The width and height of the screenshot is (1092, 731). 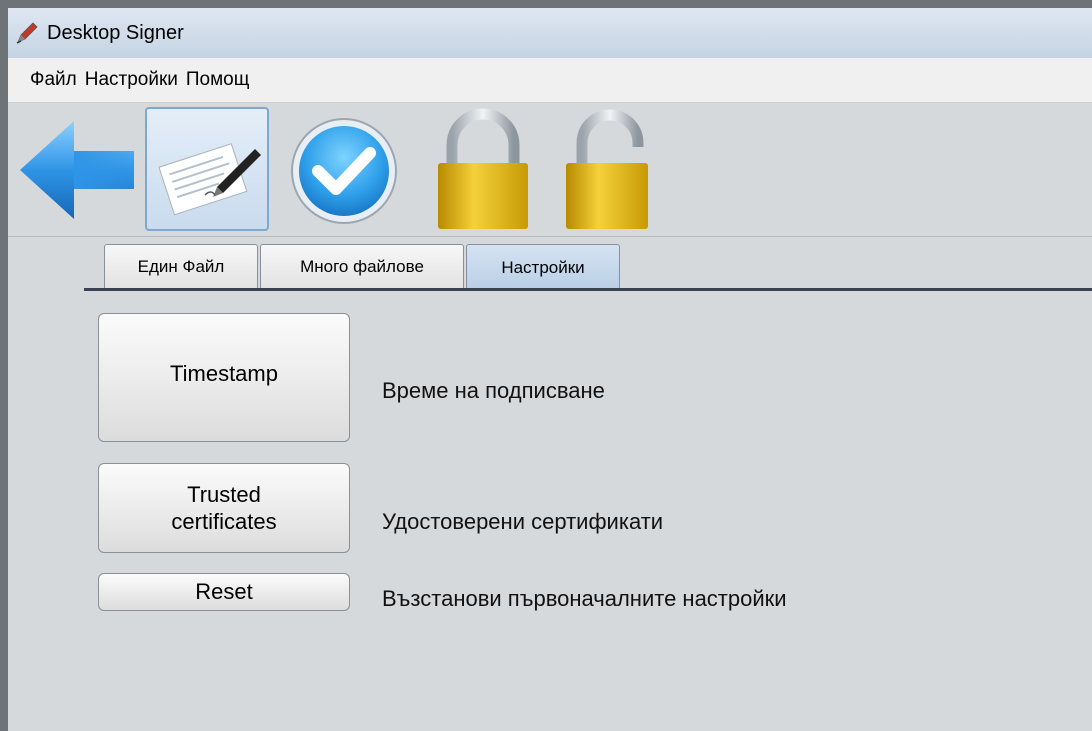 I want to click on window-frame-top, so click(x=546, y=4).